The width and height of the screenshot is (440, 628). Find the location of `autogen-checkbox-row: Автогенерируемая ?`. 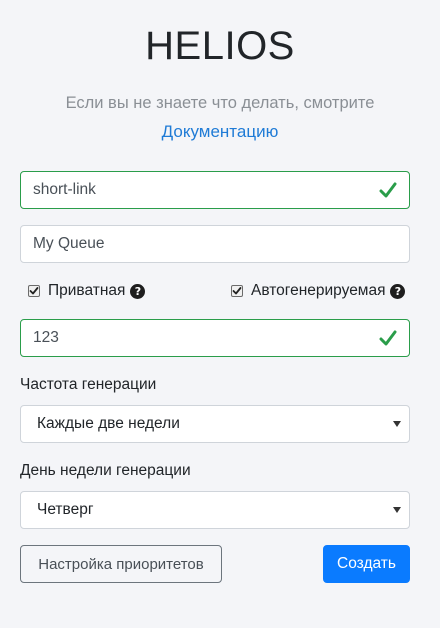

autogen-checkbox-row: Автогенерируемая ? is located at coordinates (318, 291).